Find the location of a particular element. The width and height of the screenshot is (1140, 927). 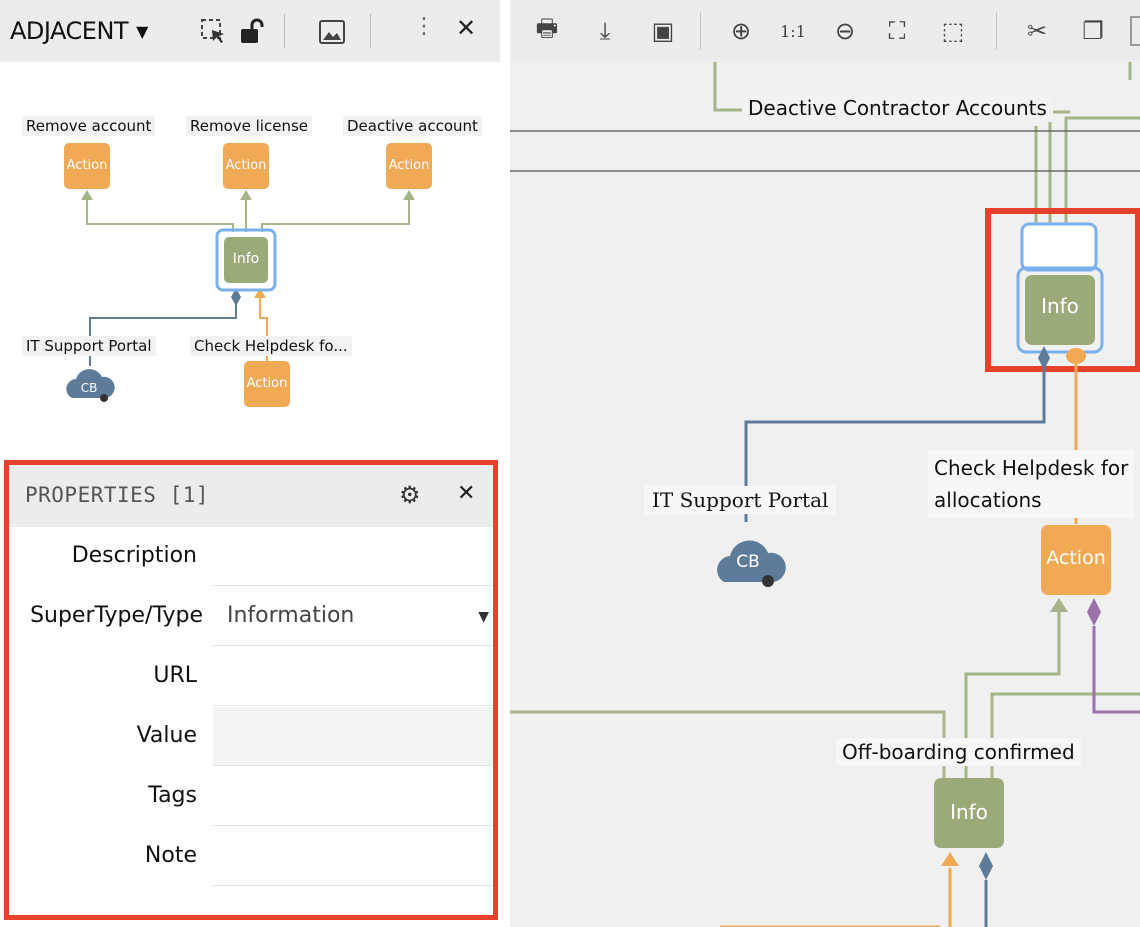

print-icon: 🖶 is located at coordinates (547, 31).